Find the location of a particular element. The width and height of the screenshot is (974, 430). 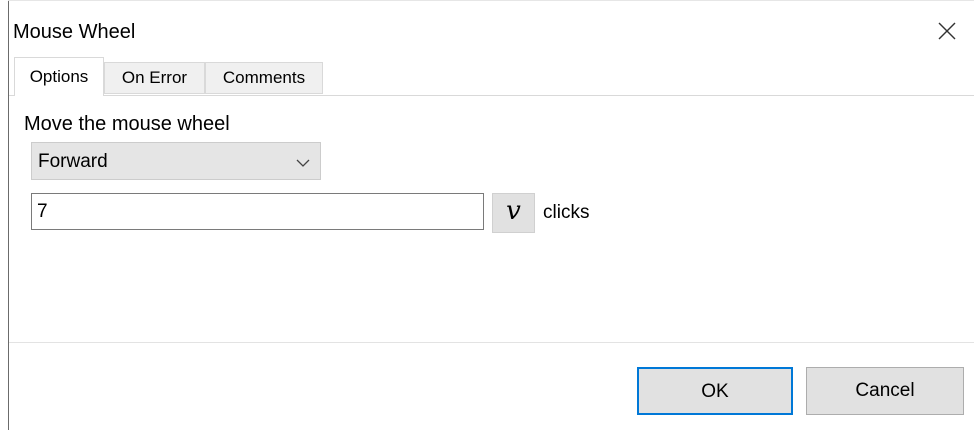

move-wheel-label: Move the mouse wheel is located at coordinates (127, 124).